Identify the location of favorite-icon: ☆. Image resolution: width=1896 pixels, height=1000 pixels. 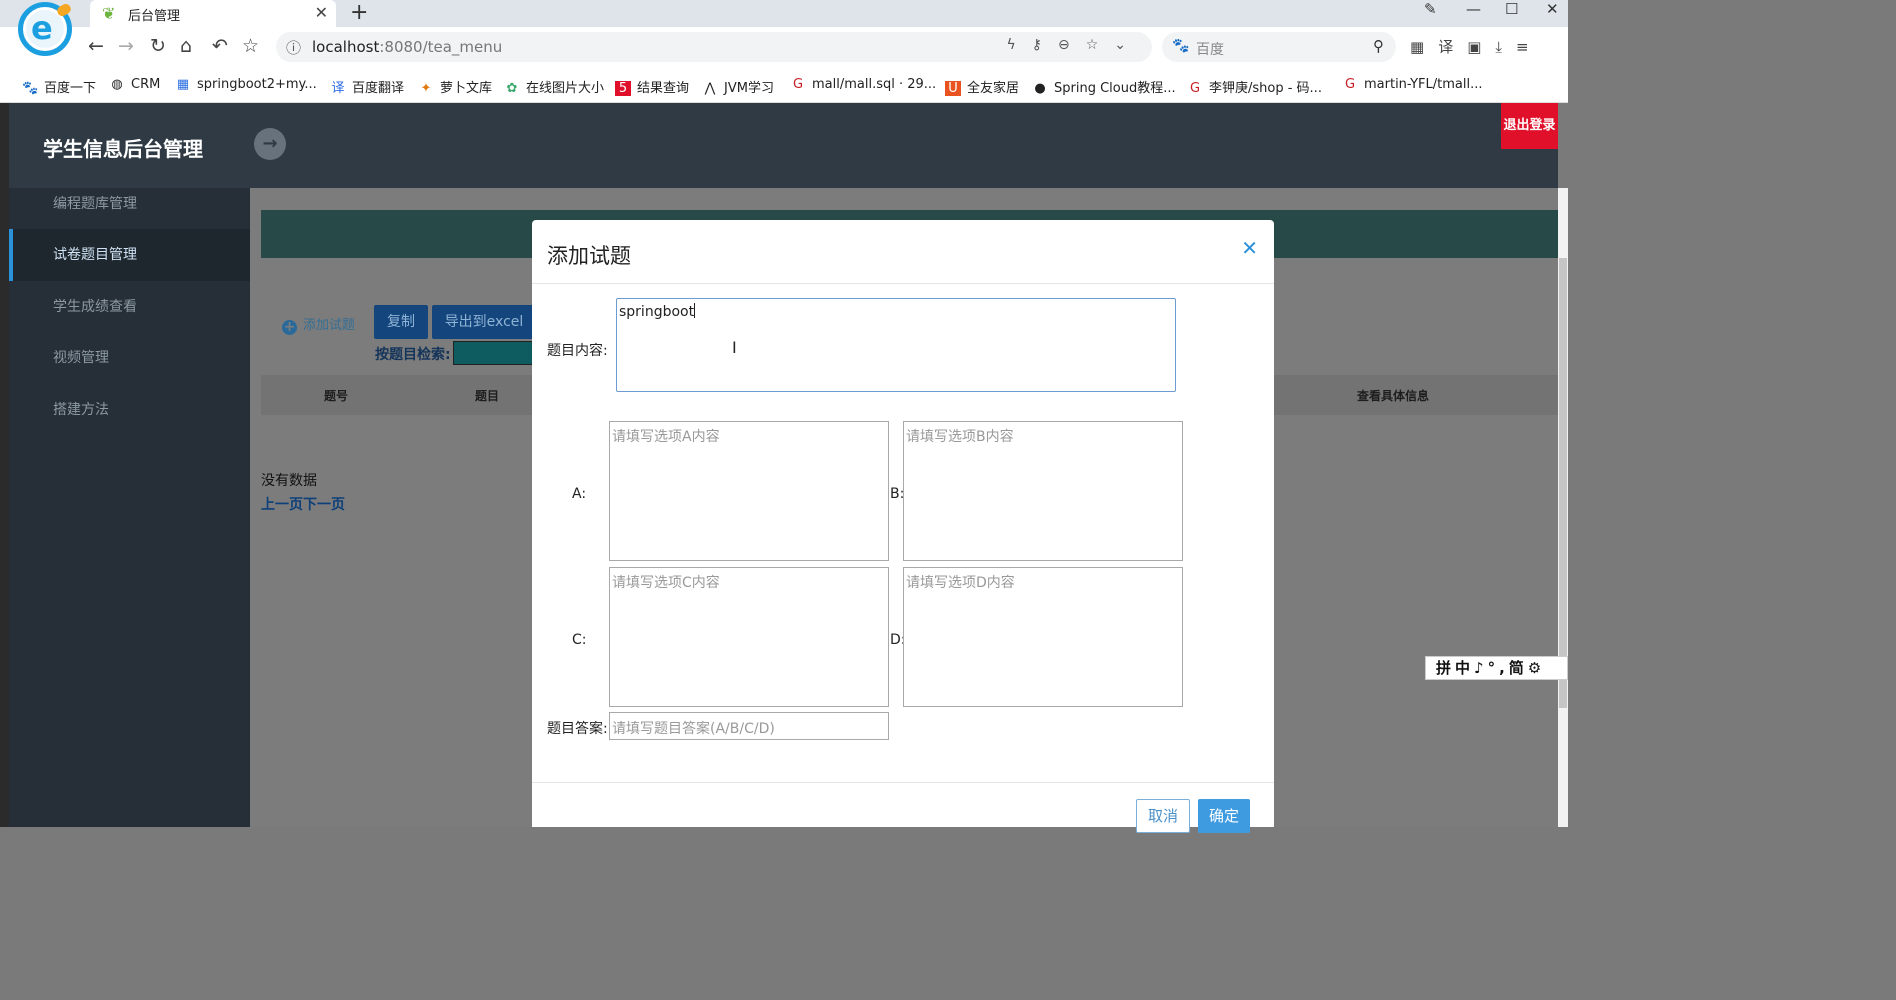
(1100, 45).